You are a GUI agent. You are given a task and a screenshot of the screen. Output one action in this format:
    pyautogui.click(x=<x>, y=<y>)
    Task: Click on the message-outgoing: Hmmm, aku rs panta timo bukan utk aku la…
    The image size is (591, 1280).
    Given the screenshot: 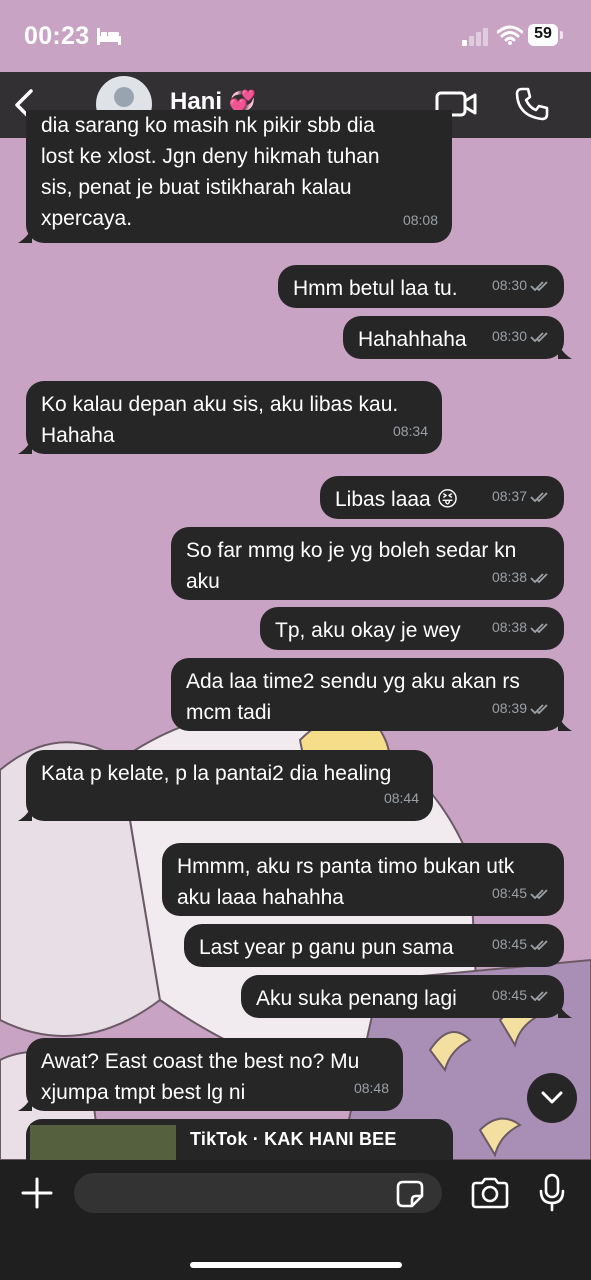 What is the action you would take?
    pyautogui.click(x=363, y=879)
    